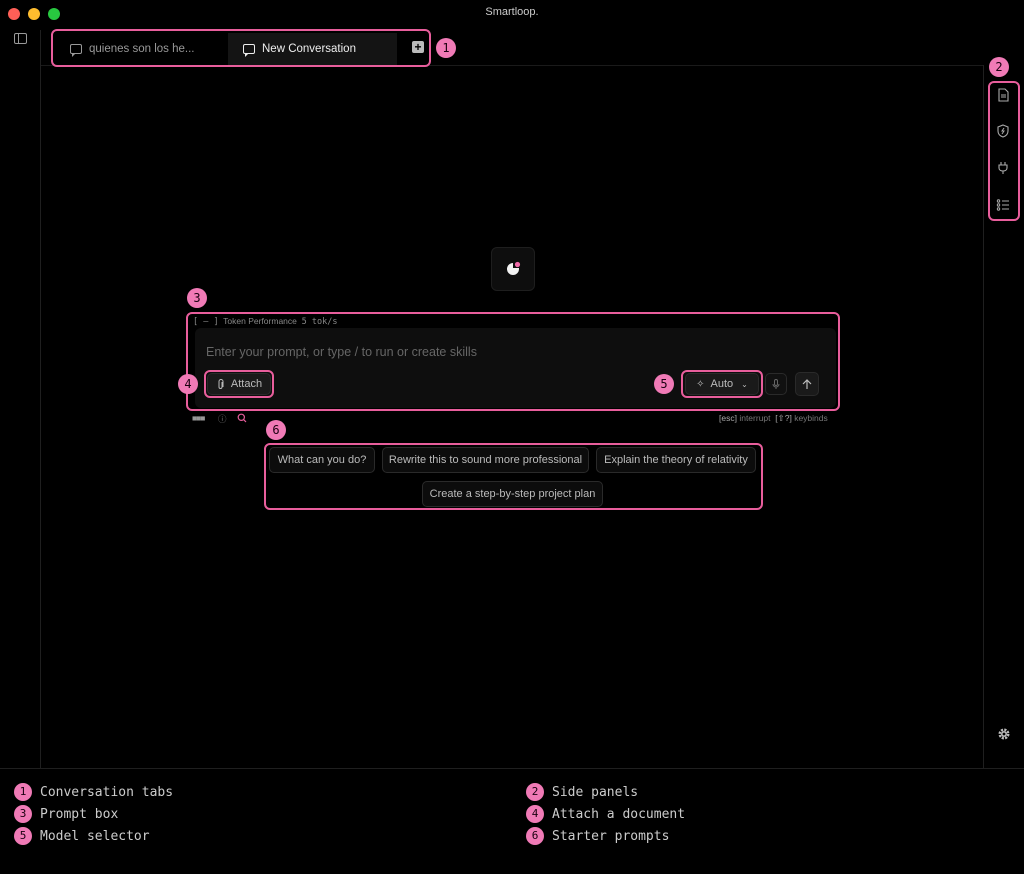 Image resolution: width=1024 pixels, height=874 pixels. I want to click on hint-interrupt: interrupt, so click(755, 418).